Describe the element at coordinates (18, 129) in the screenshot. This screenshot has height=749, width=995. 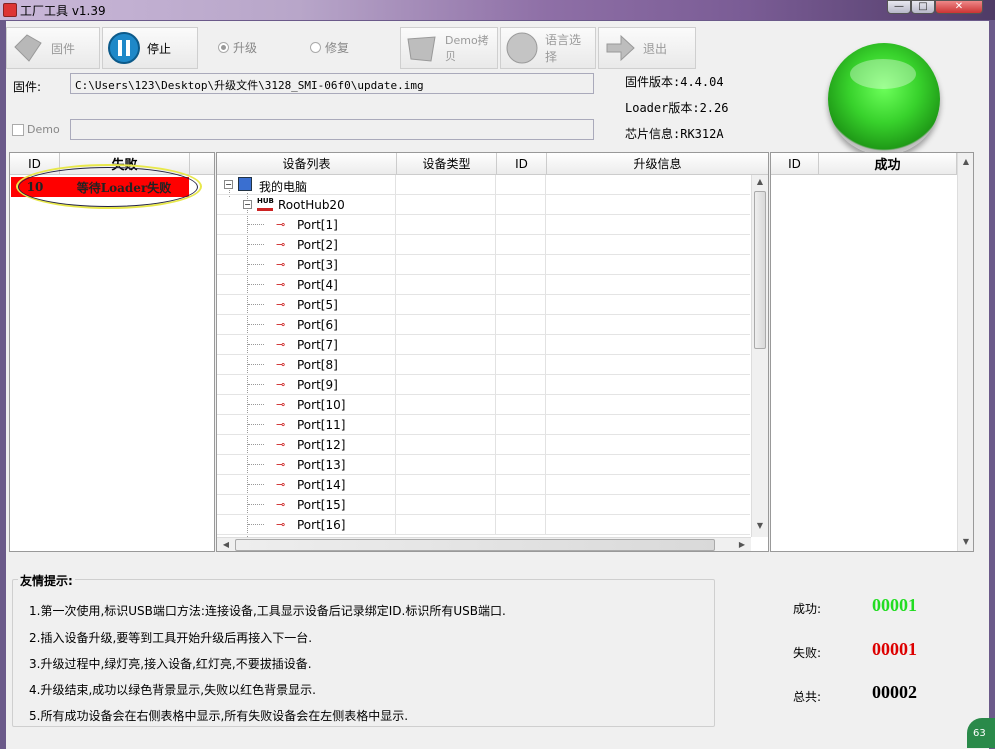
I see `demo-checkbox-box` at that location.